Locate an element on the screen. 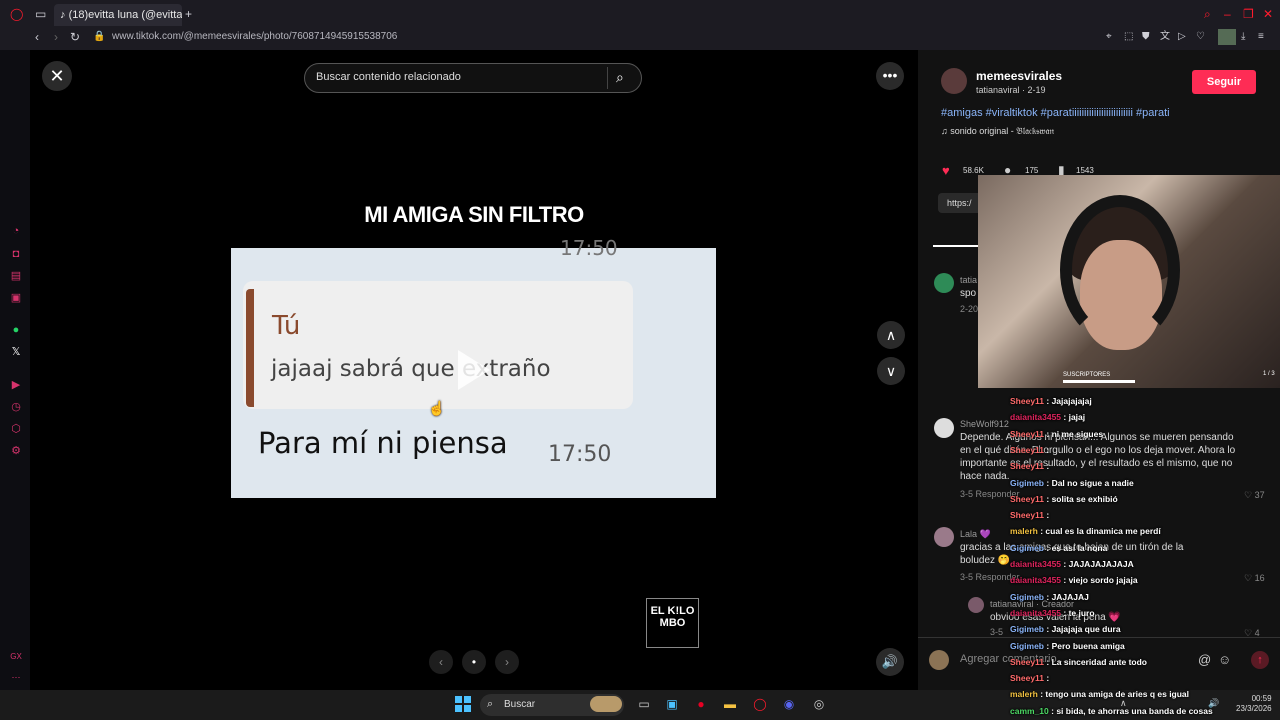 Image resolution: width=1280 pixels, height=720 pixels. tab-menu-icon: ▭ is located at coordinates (40, 14).